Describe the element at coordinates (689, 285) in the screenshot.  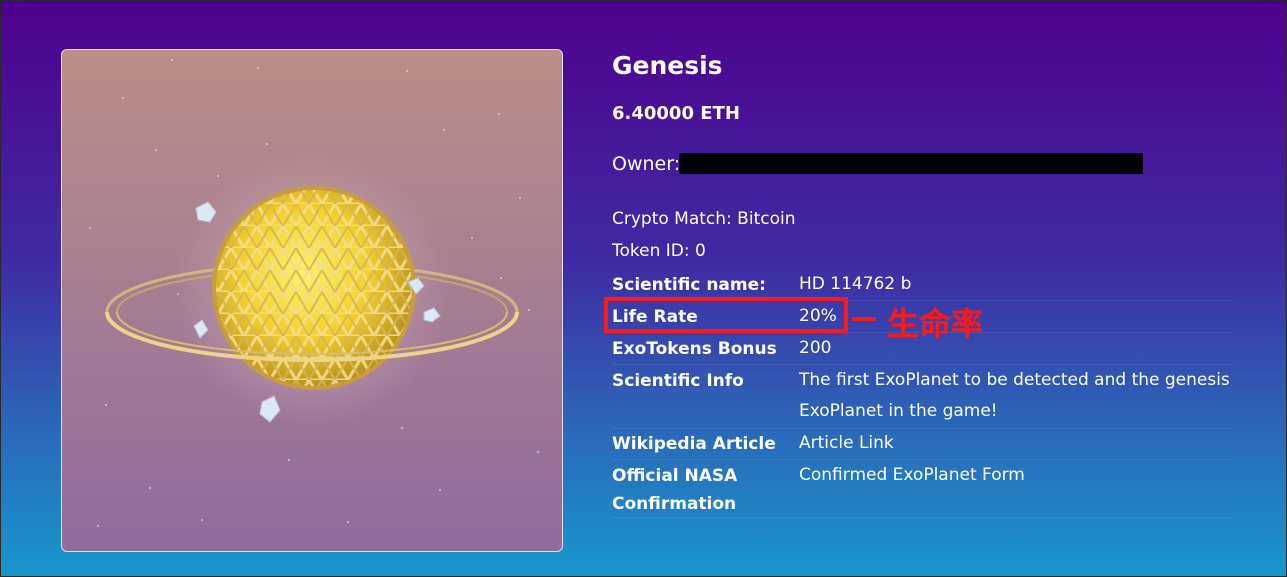
I see `detail-label-scientific-name: Scientific name:` at that location.